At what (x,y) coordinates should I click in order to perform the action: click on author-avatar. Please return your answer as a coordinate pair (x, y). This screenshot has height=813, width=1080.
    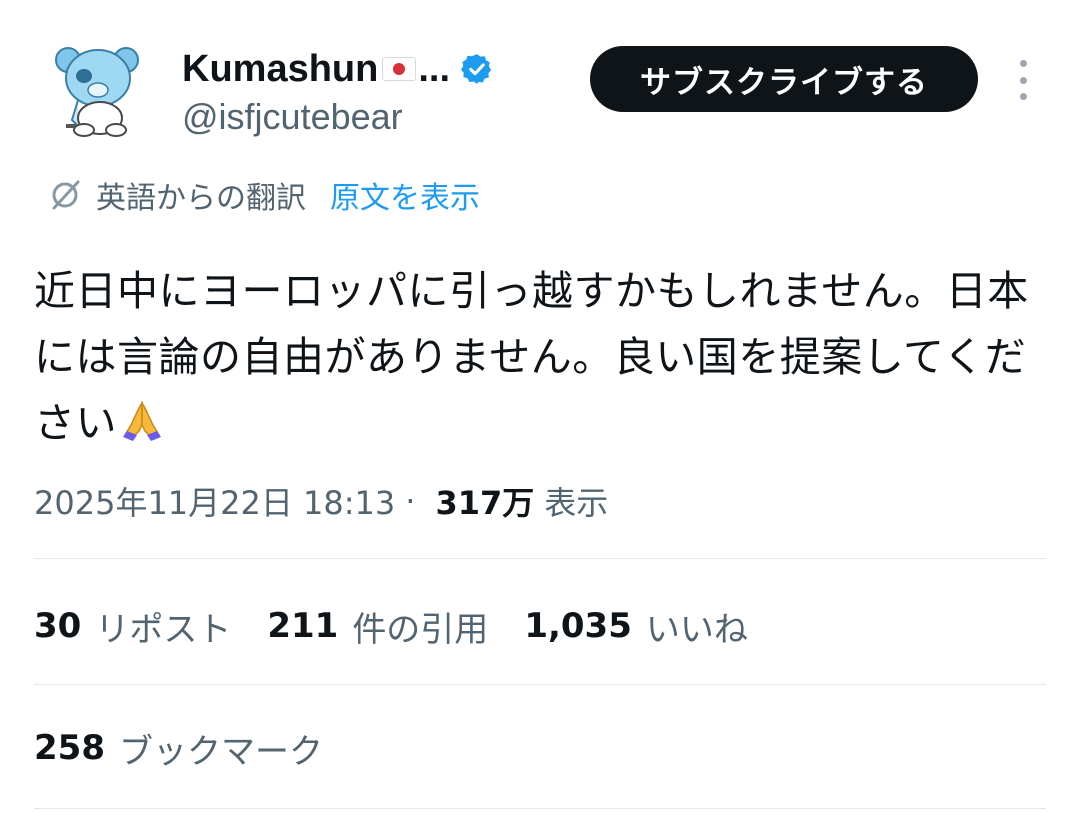
    Looking at the image, I should click on (98, 88).